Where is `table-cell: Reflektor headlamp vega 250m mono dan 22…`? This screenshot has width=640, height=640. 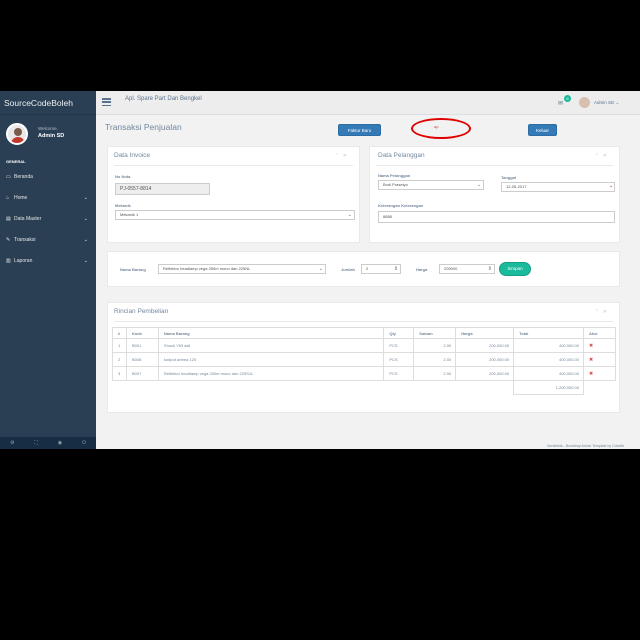
table-cell: Reflektor headlamp vega 250m mono dan 22… is located at coordinates (271, 373).